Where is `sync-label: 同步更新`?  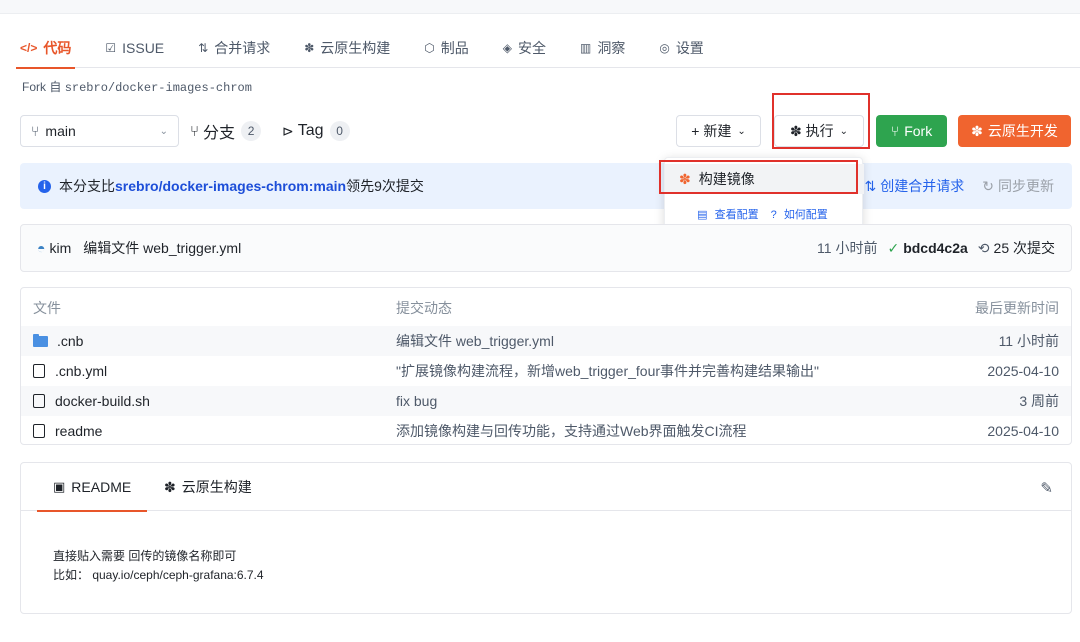 sync-label: 同步更新 is located at coordinates (1026, 186).